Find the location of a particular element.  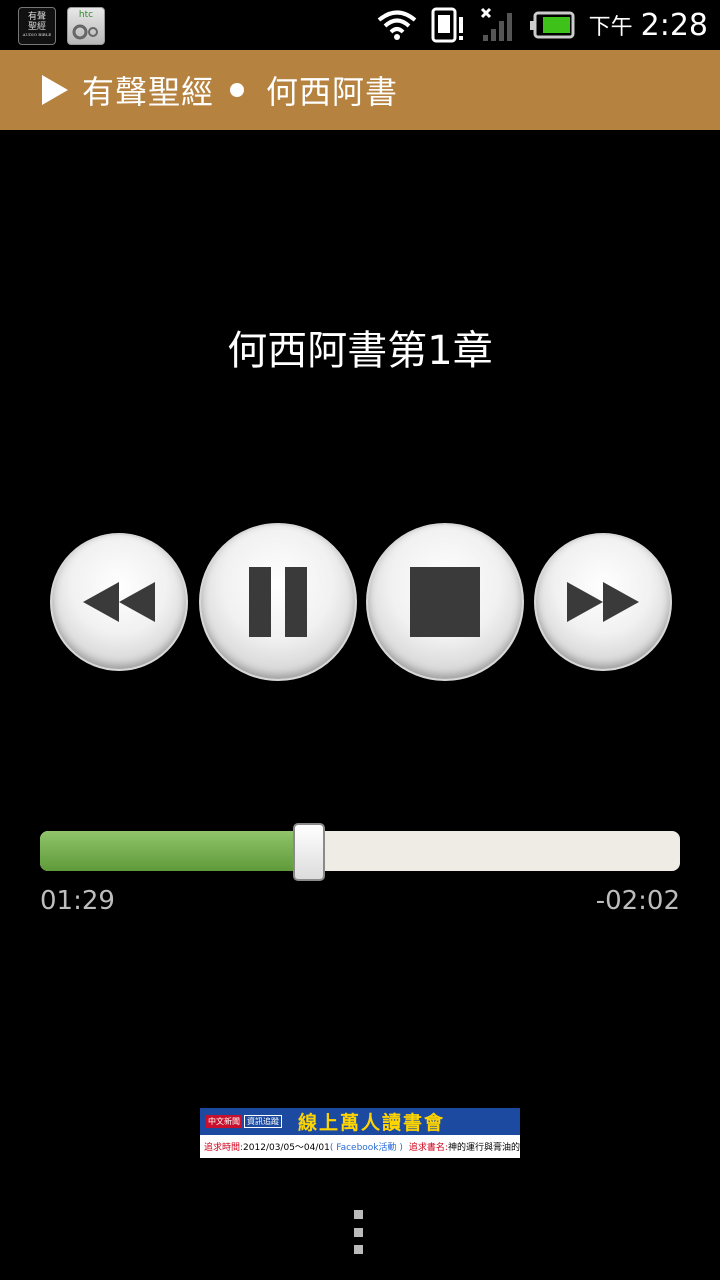

ad-date: 2012/03/05～04/01 is located at coordinates (286, 1148).